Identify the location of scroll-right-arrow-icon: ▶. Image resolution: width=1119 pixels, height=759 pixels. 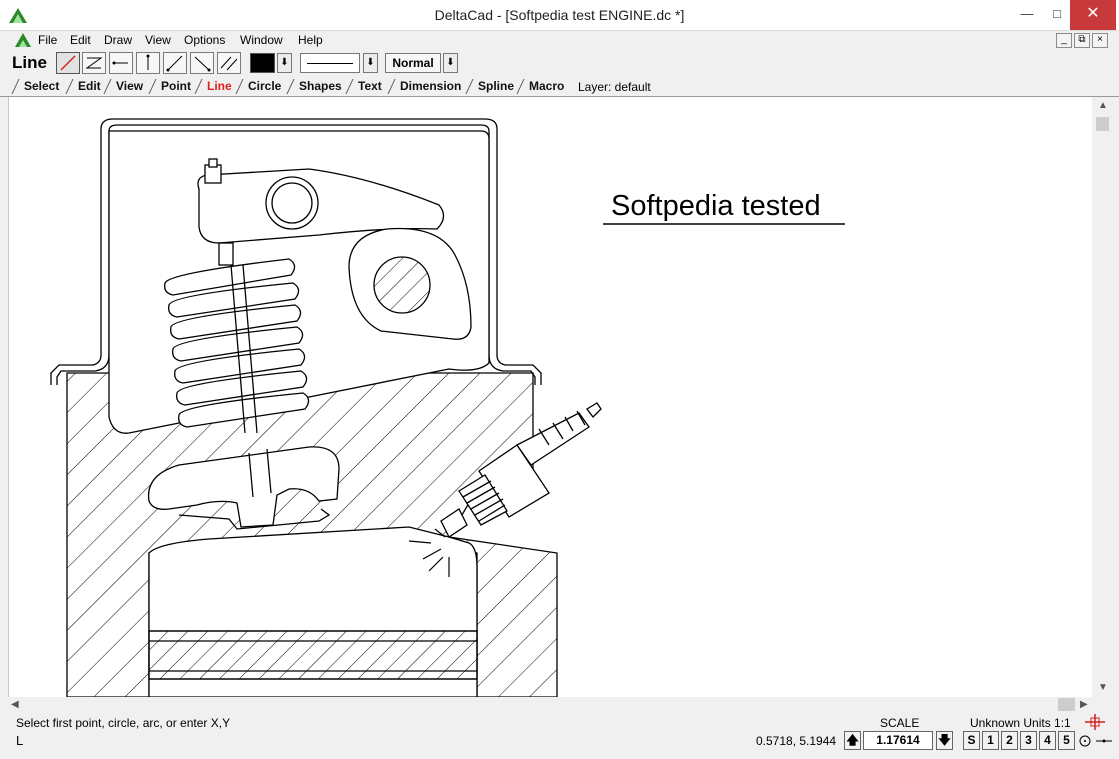
(1084, 704).